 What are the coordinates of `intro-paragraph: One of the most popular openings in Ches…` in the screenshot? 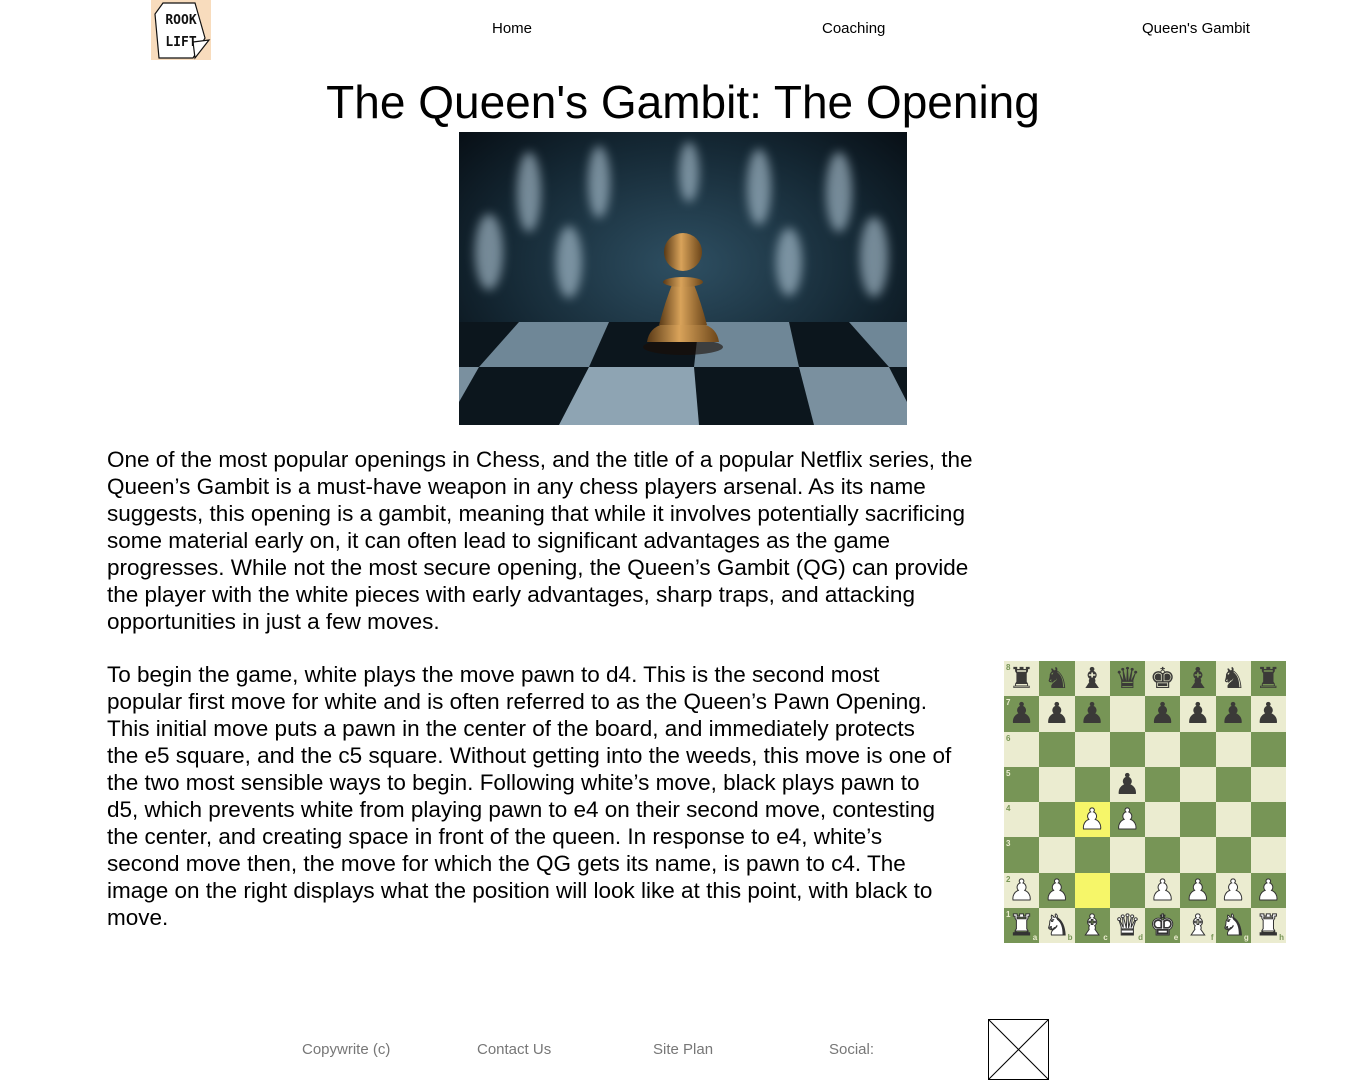 It's located at (540, 540).